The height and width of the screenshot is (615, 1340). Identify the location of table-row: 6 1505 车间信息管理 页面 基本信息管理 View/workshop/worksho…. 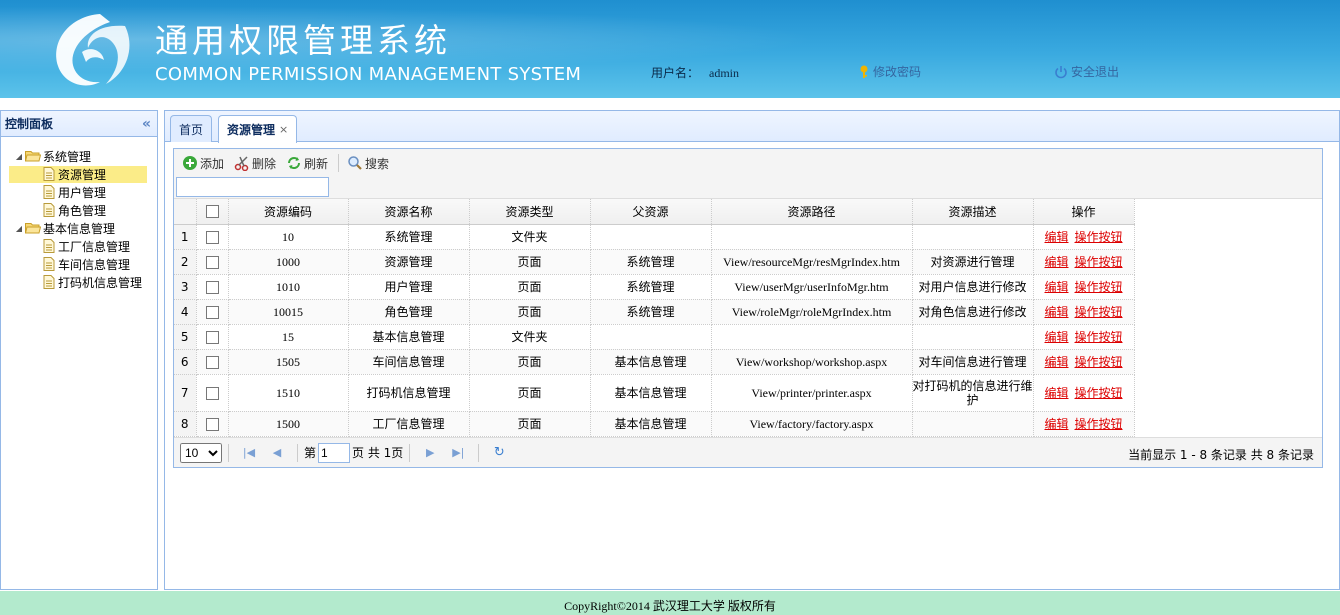
(654, 362).